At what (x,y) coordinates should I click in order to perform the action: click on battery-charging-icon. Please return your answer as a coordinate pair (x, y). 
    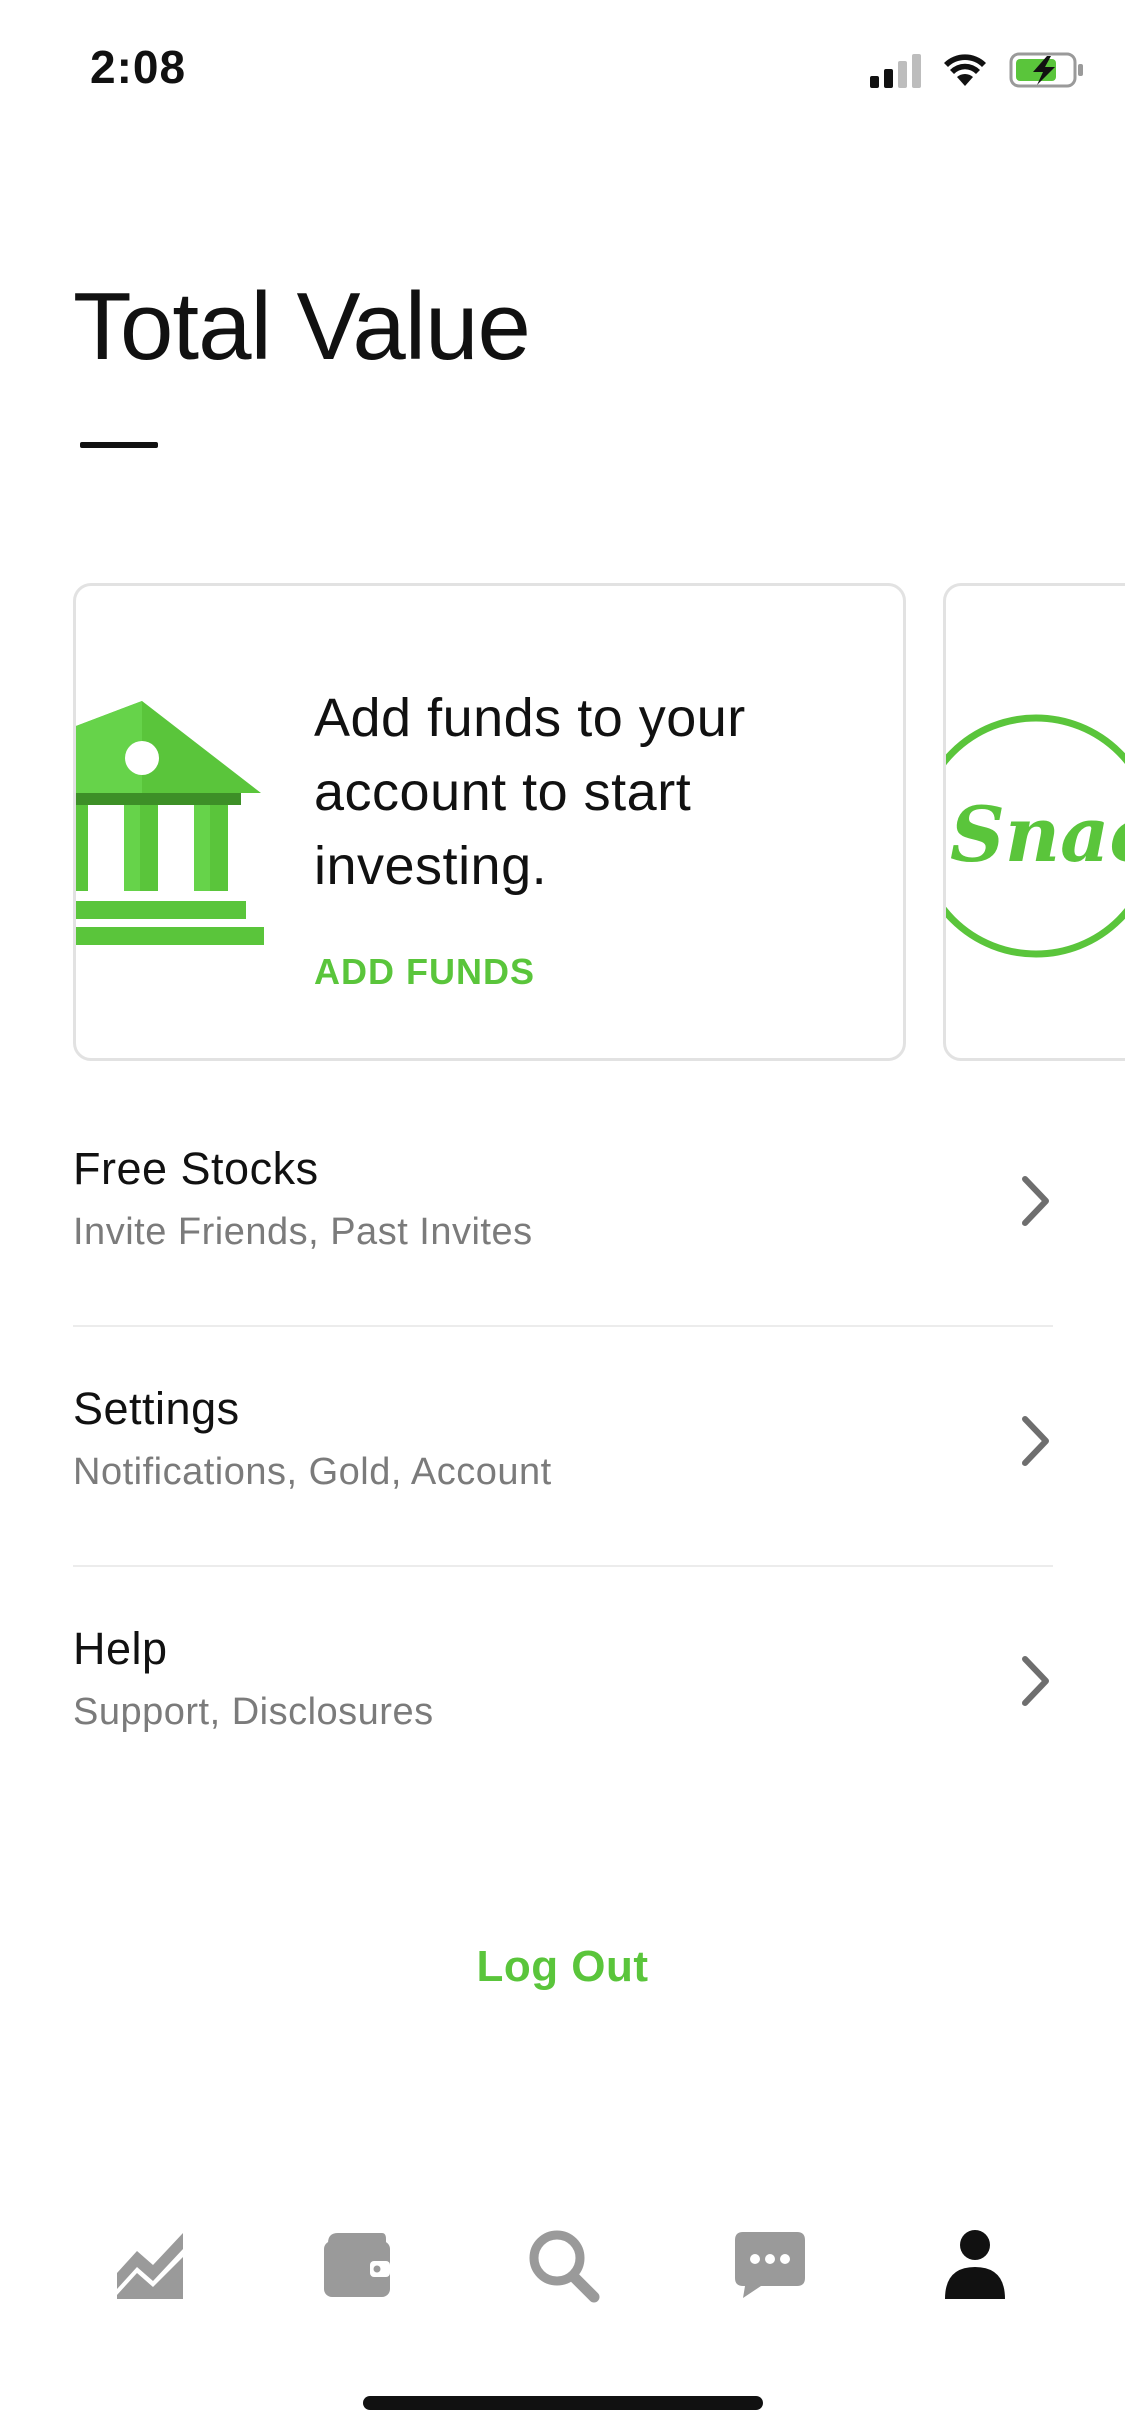
    Looking at the image, I should click on (1046, 70).